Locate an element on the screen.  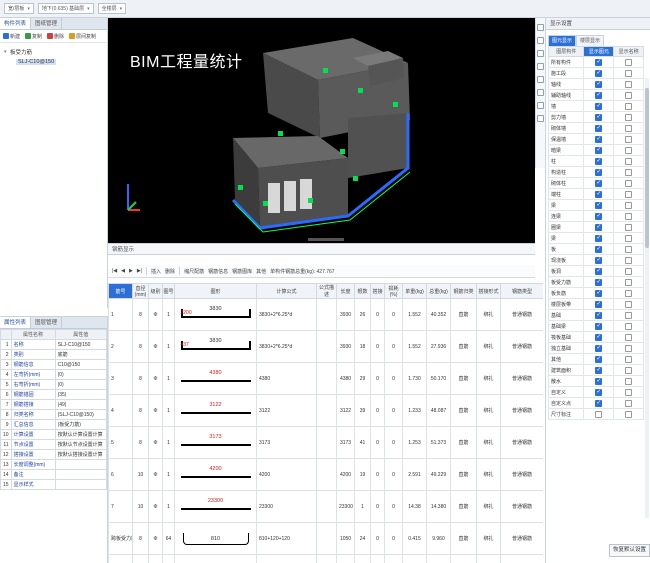
display-row: 辅助轴线 is located at coordinates (595, 95).